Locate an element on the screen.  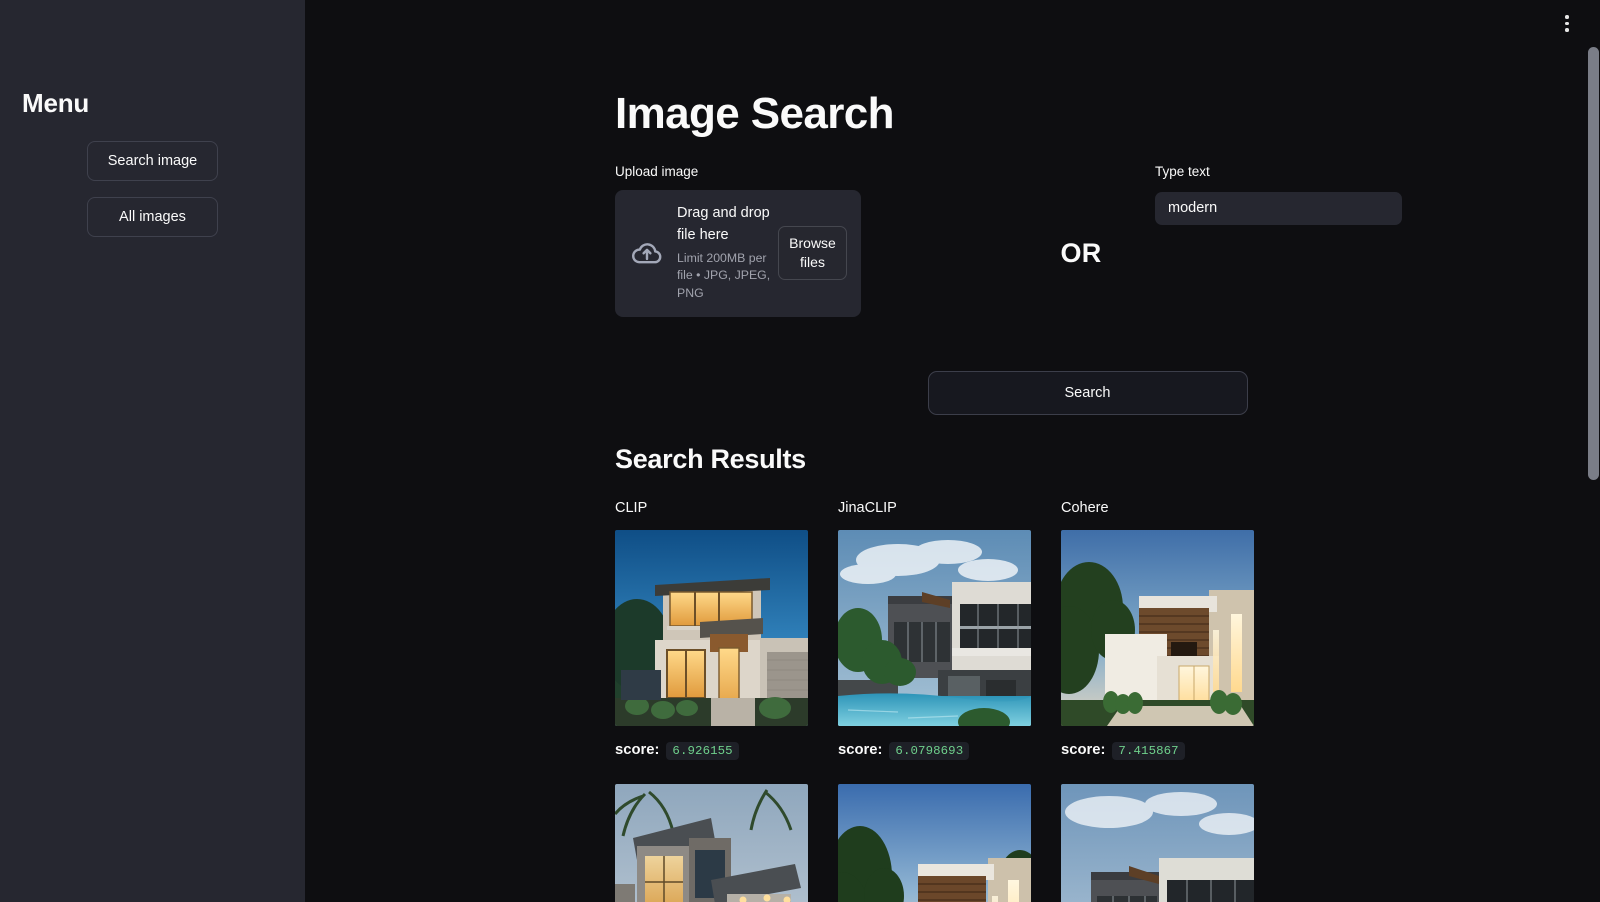
sidebar-item-search-image: Search image is located at coordinates (152, 161).